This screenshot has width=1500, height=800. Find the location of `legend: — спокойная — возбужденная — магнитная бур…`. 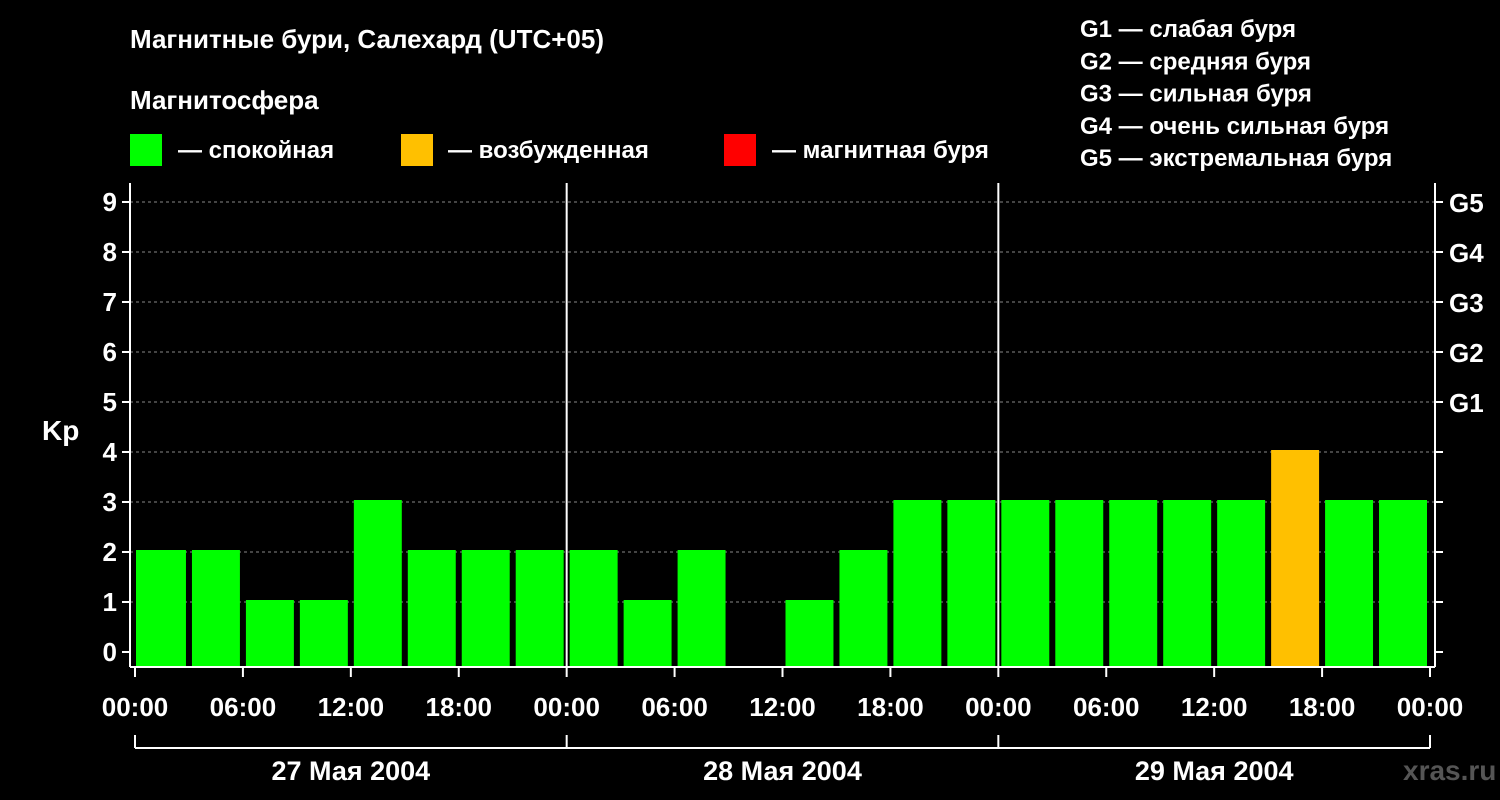

legend: — спокойная — возбужденная — магнитная бур… is located at coordinates (559, 150).